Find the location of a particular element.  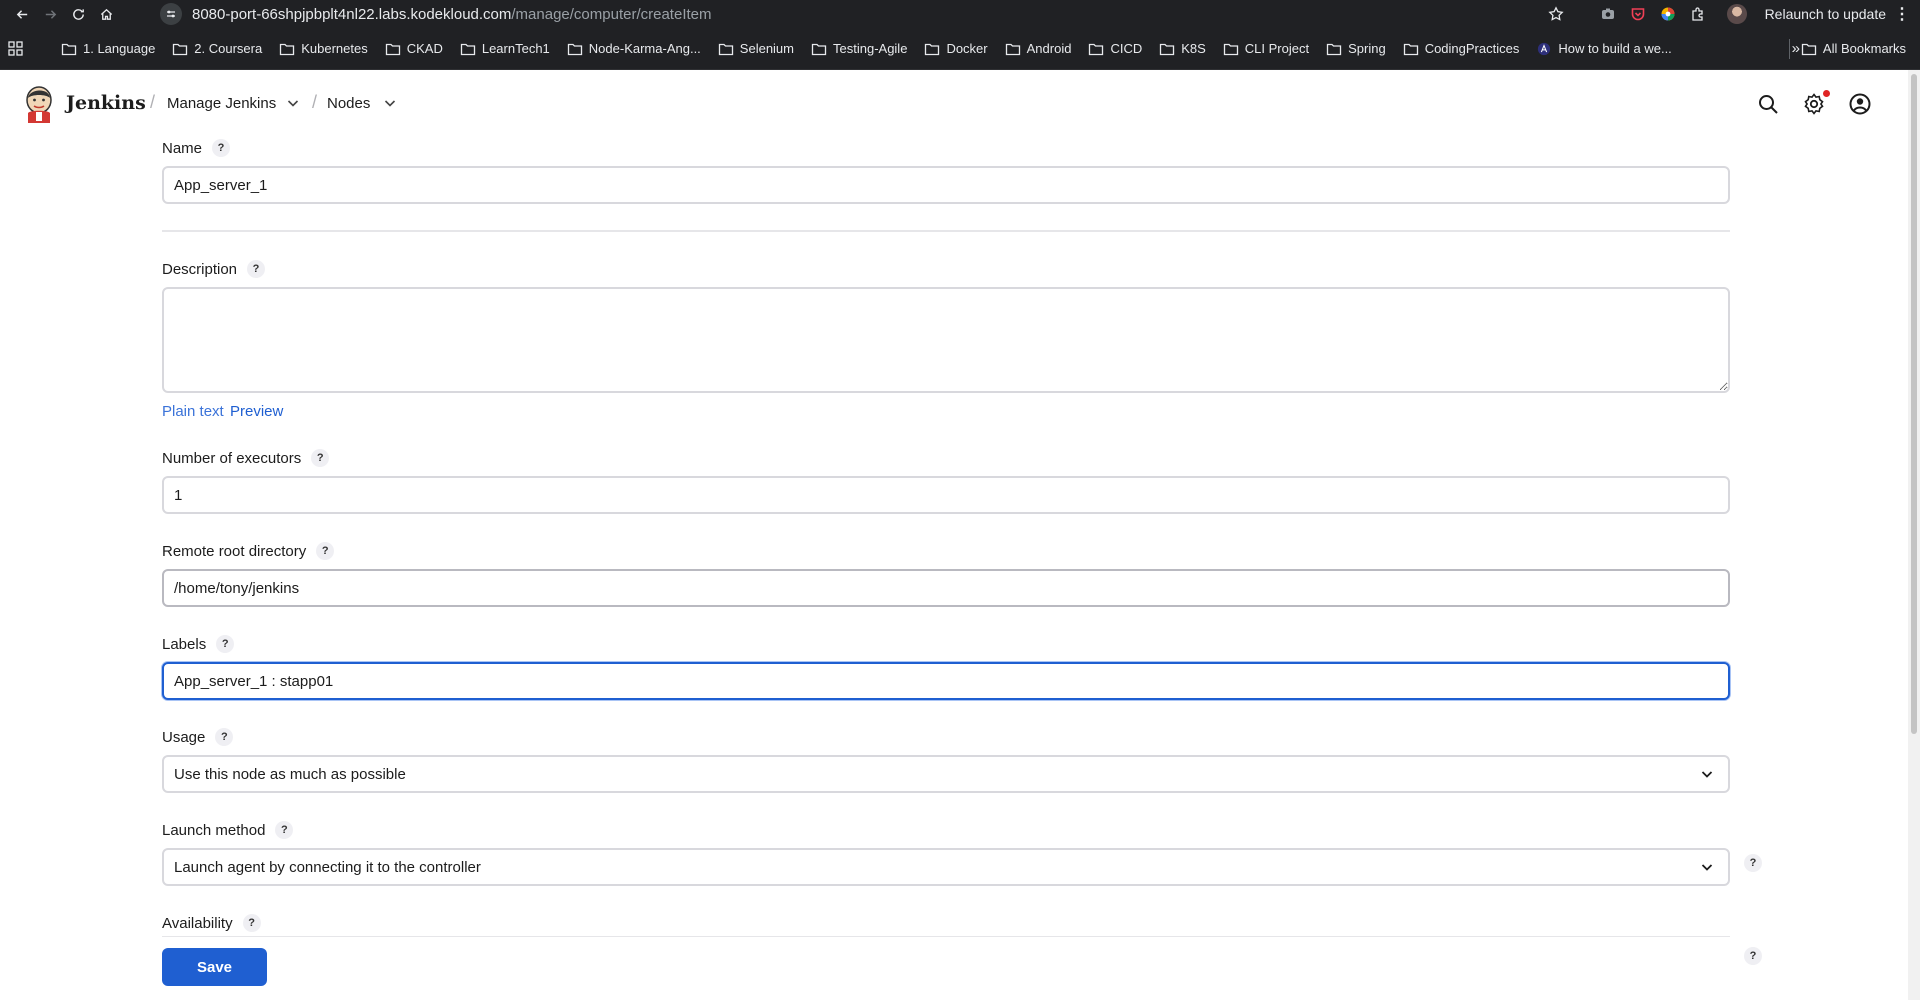

save-button: Save is located at coordinates (214, 967).